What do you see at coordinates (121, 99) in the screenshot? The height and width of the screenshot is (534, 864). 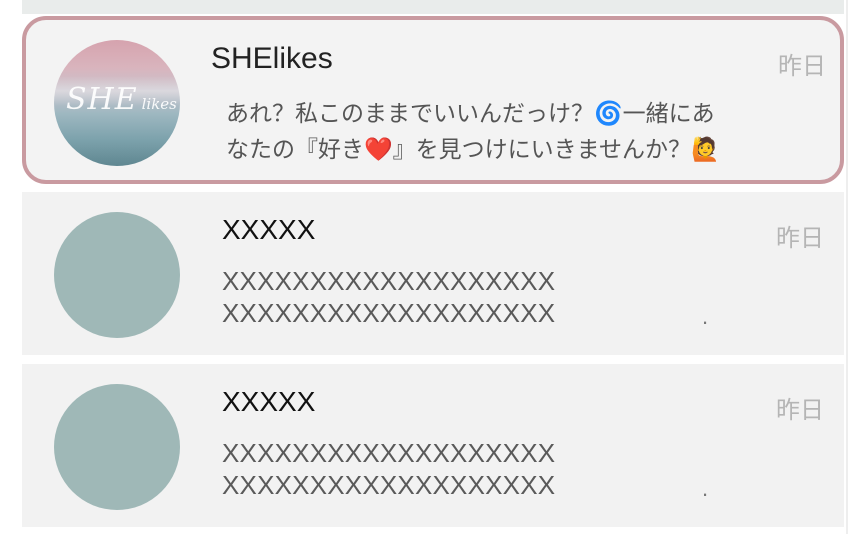 I see `shelikes-logo: SHE likes` at bounding box center [121, 99].